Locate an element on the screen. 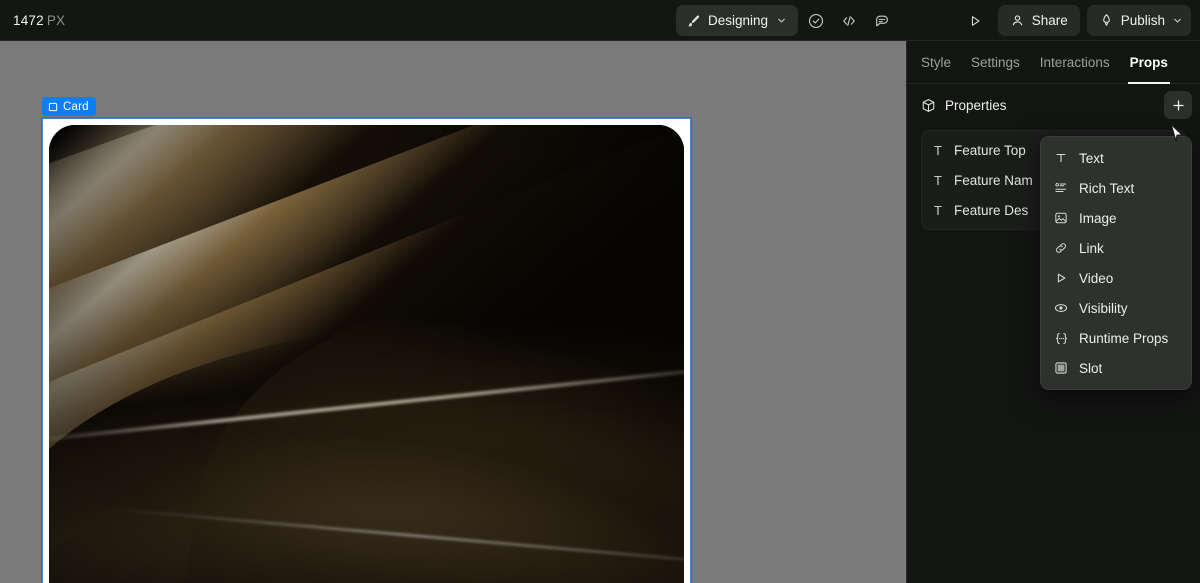  zoom-unit: PX is located at coordinates (56, 20).